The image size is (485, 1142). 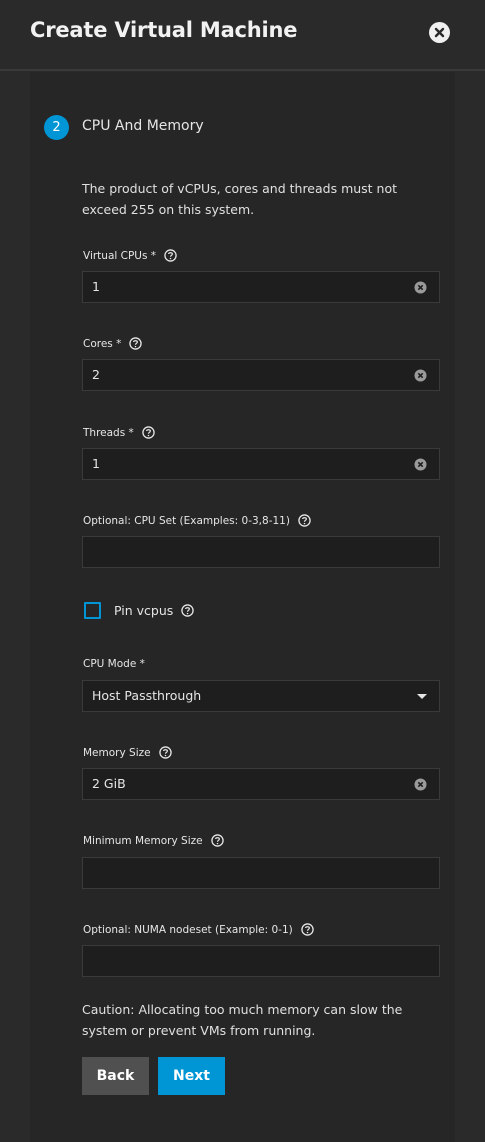 What do you see at coordinates (96, 374) in the screenshot?
I see `cores-value: 2` at bounding box center [96, 374].